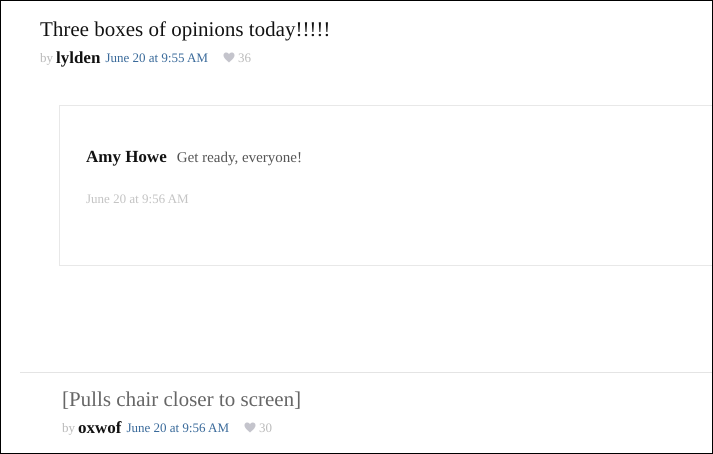 This screenshot has height=454, width=713. I want to click on post-title: Three boxes of opinions today!!!!!, so click(186, 29).